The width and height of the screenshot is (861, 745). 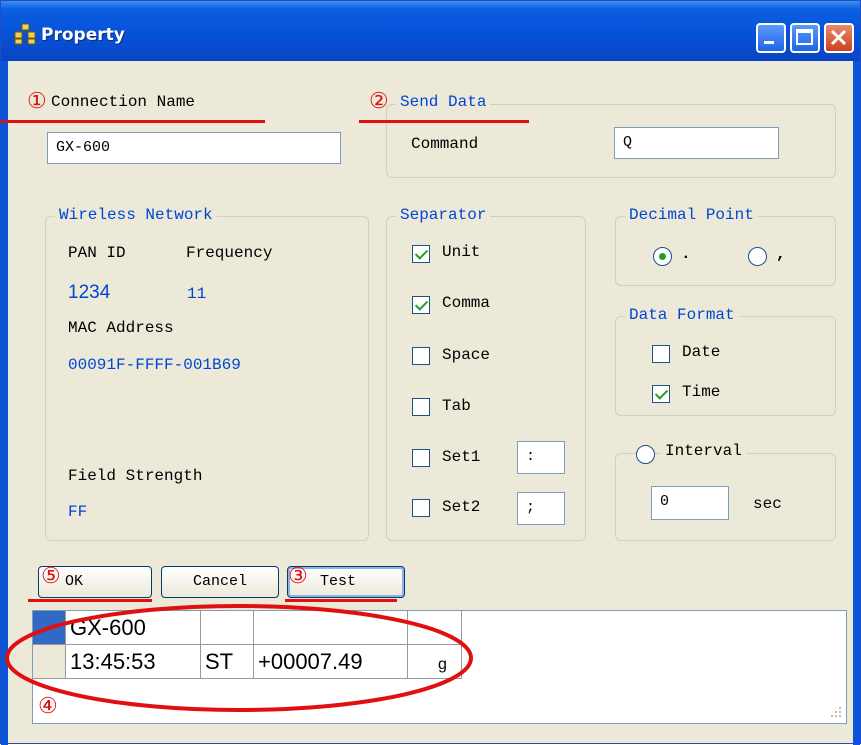 What do you see at coordinates (37, 101) in the screenshot?
I see `annotation-marker-1: ①` at bounding box center [37, 101].